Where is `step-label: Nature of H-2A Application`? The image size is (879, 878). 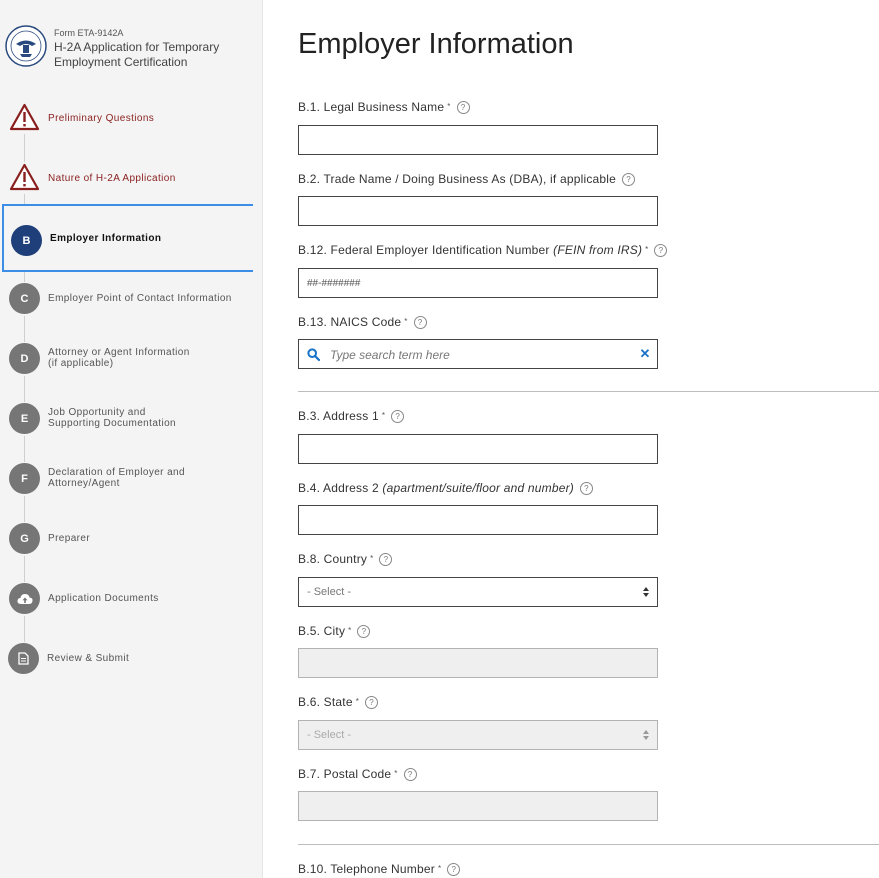
step-label: Nature of H-2A Application is located at coordinates (112, 178).